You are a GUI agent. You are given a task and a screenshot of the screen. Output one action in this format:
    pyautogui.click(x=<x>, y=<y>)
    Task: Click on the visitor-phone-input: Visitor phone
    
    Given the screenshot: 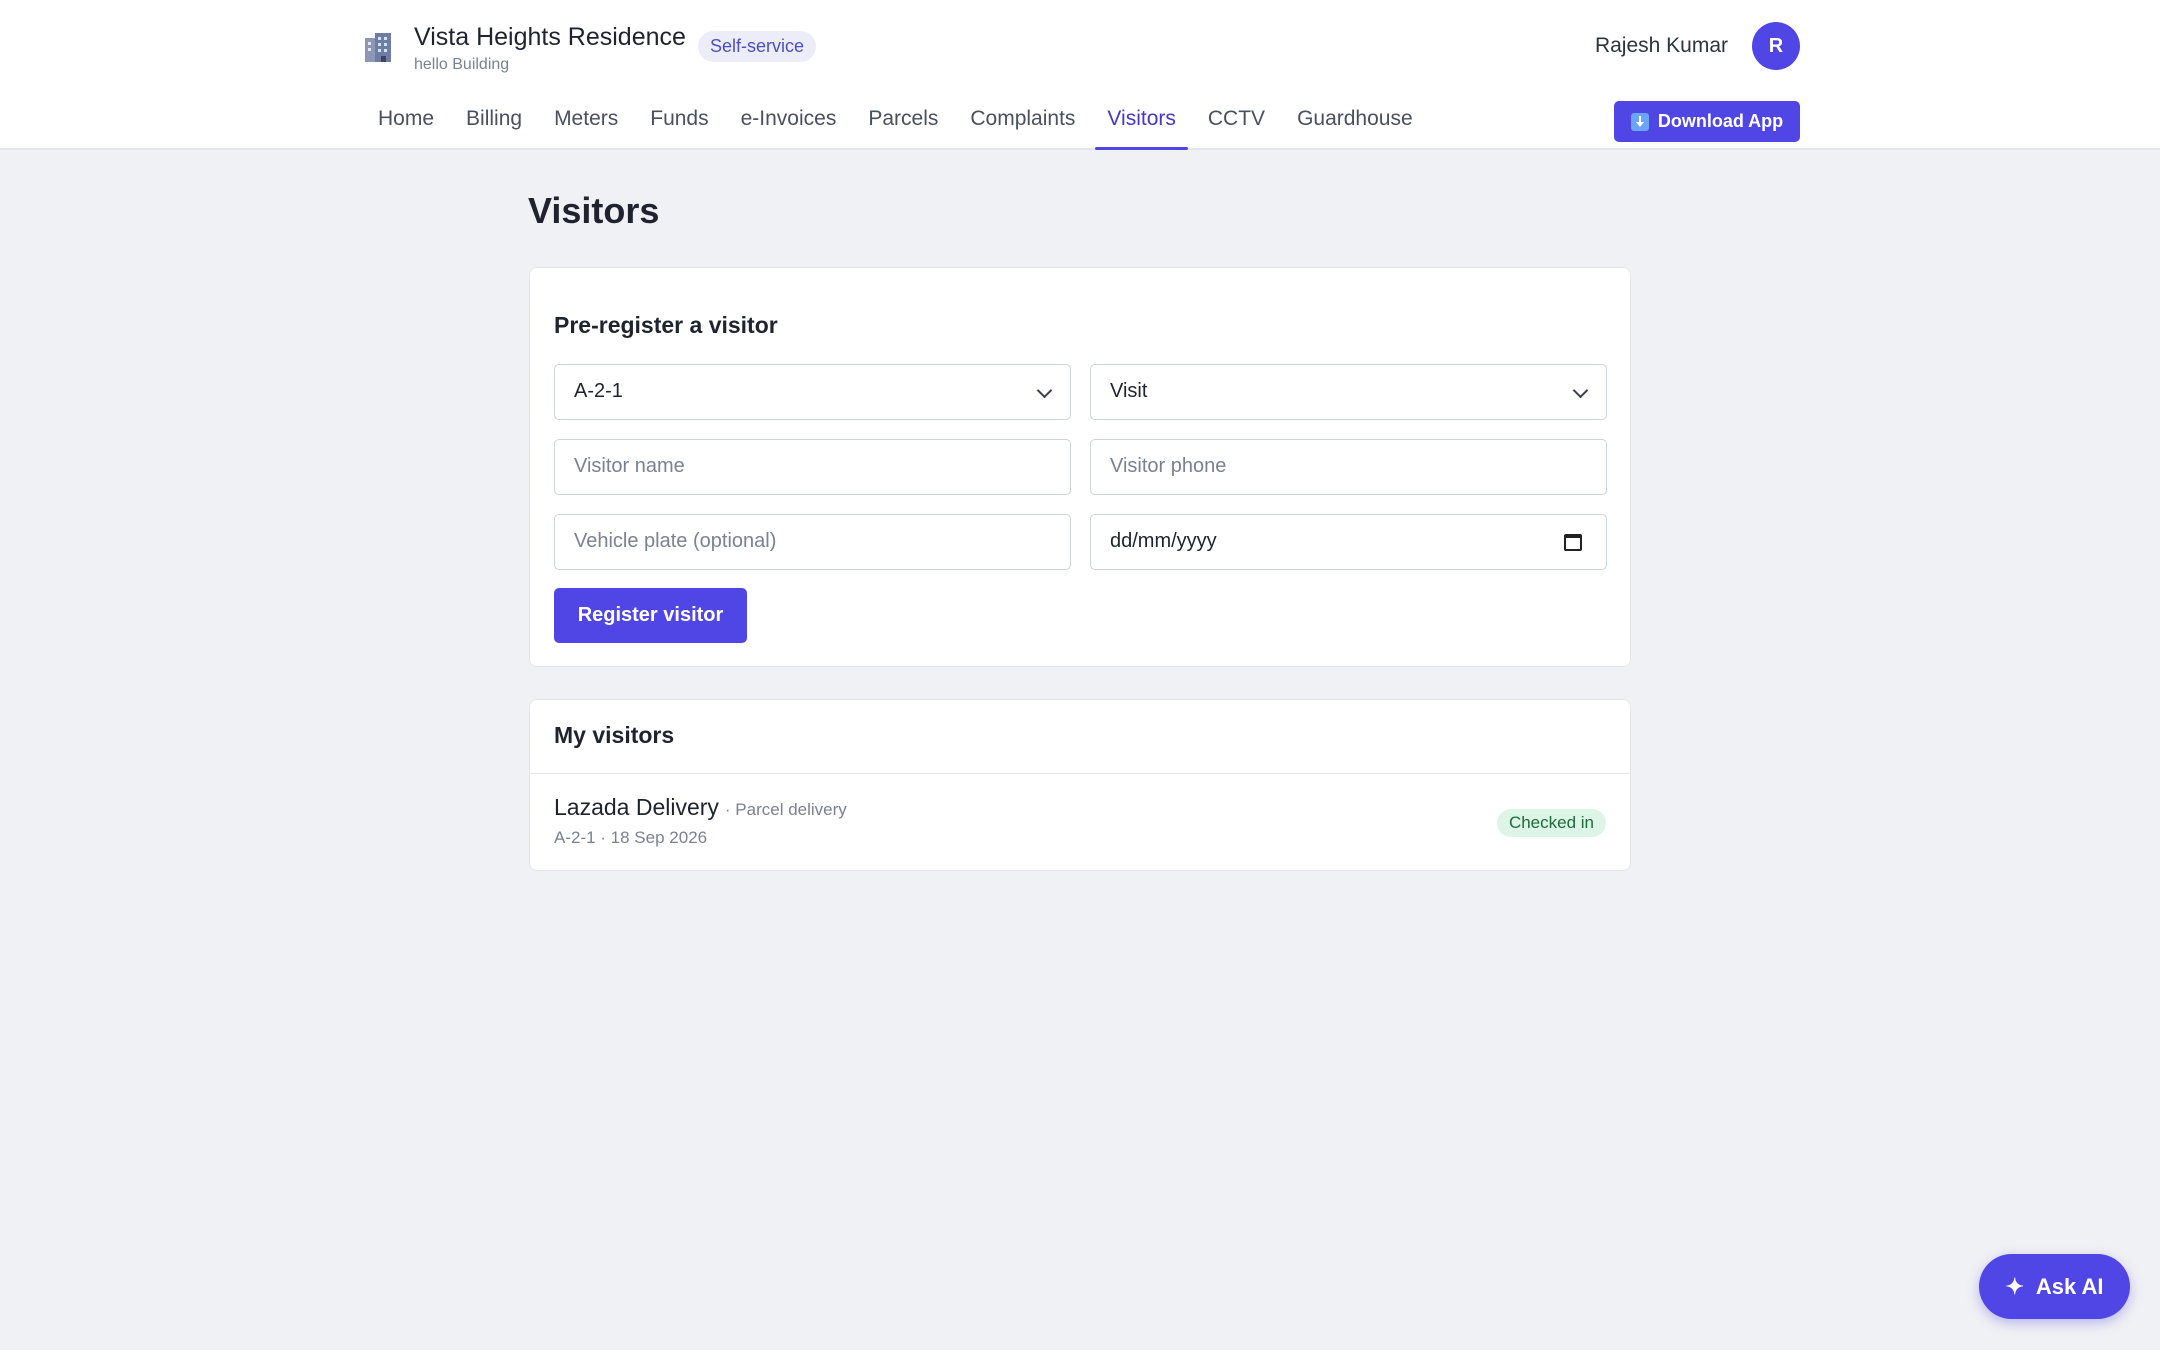 What is the action you would take?
    pyautogui.click(x=1348, y=467)
    